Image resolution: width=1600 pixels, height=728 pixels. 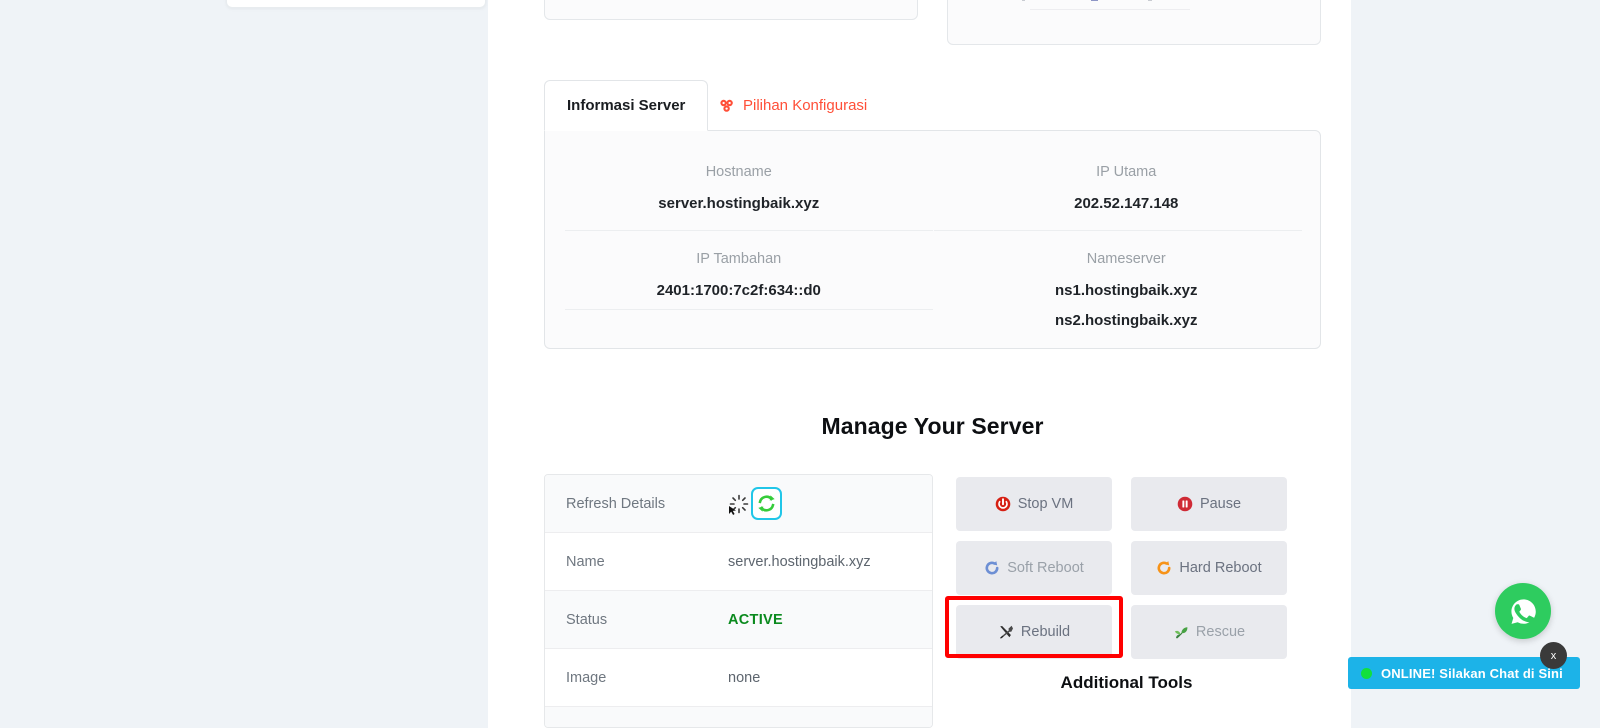 I want to click on power-icon, so click(x=1003, y=504).